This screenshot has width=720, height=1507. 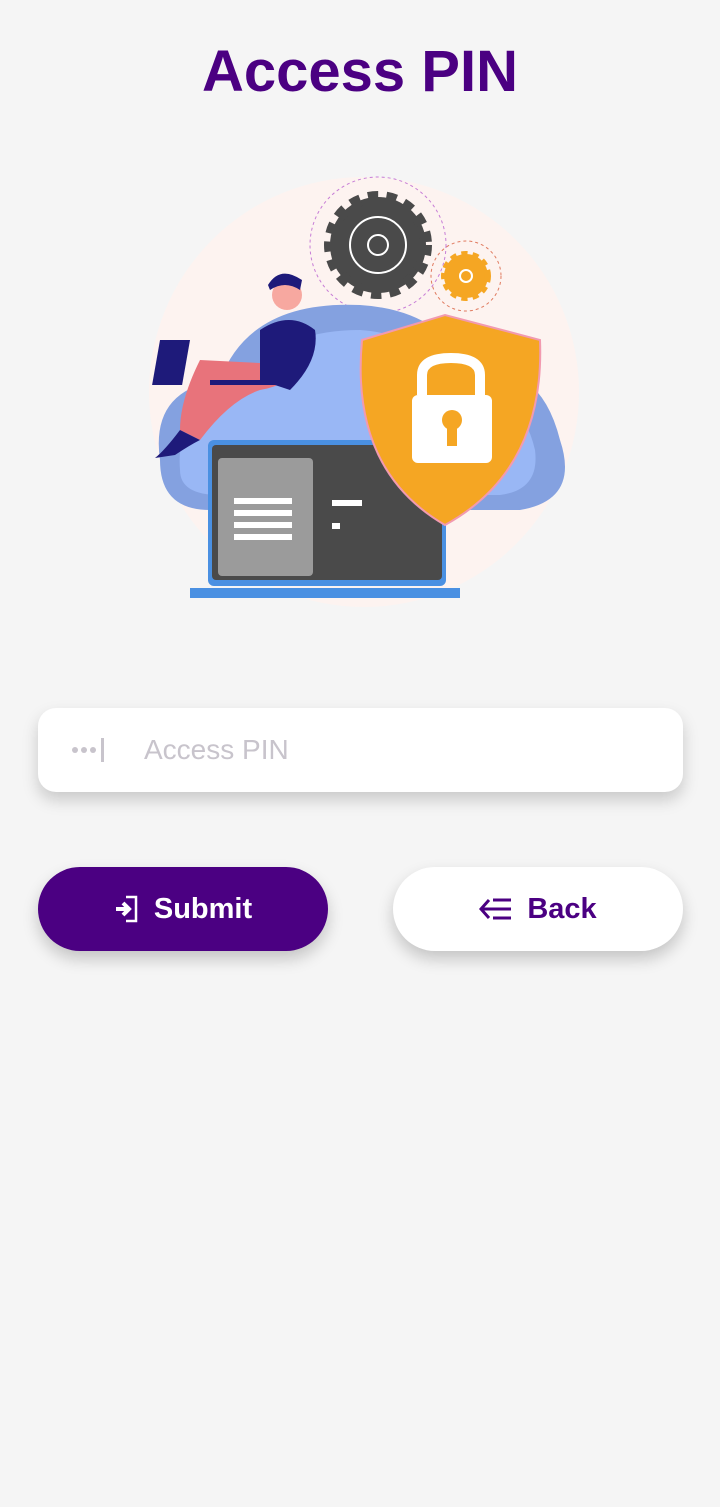 I want to click on submit-button: Submit, so click(x=183, y=909).